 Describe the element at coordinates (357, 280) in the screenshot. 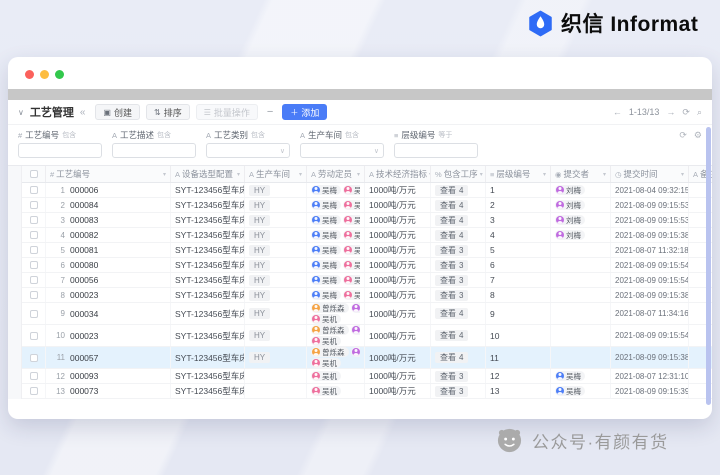

I see `person-name: 吴机` at that location.